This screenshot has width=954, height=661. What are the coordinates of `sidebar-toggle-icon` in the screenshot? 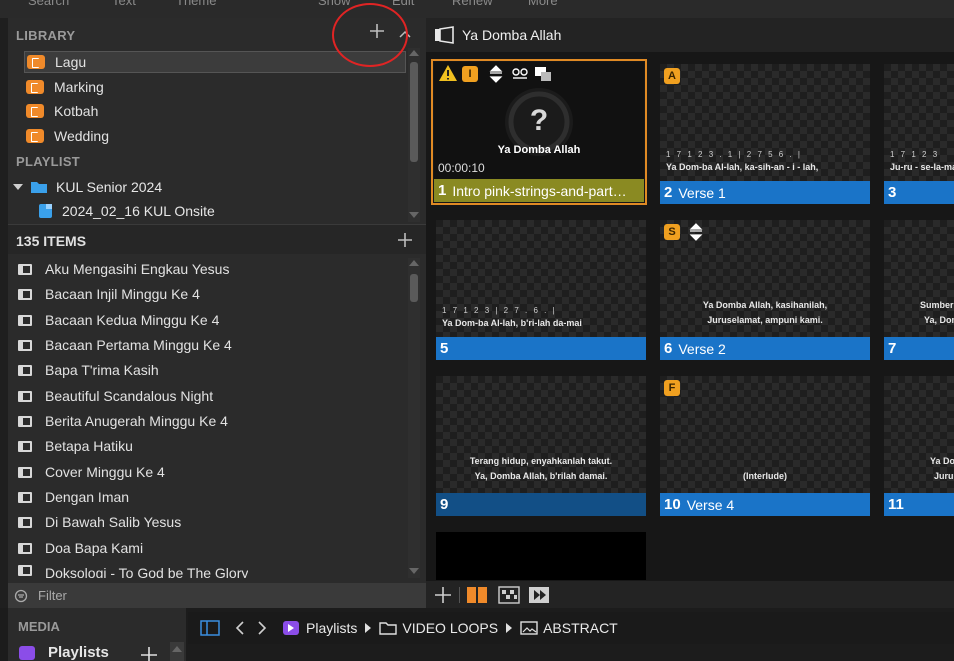 It's located at (210, 628).